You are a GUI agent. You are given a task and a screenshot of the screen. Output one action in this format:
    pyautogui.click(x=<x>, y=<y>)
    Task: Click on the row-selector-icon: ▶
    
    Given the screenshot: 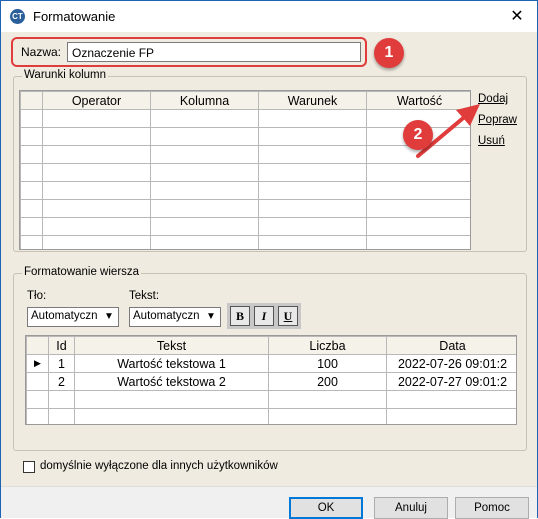 What is the action you would take?
    pyautogui.click(x=37, y=363)
    